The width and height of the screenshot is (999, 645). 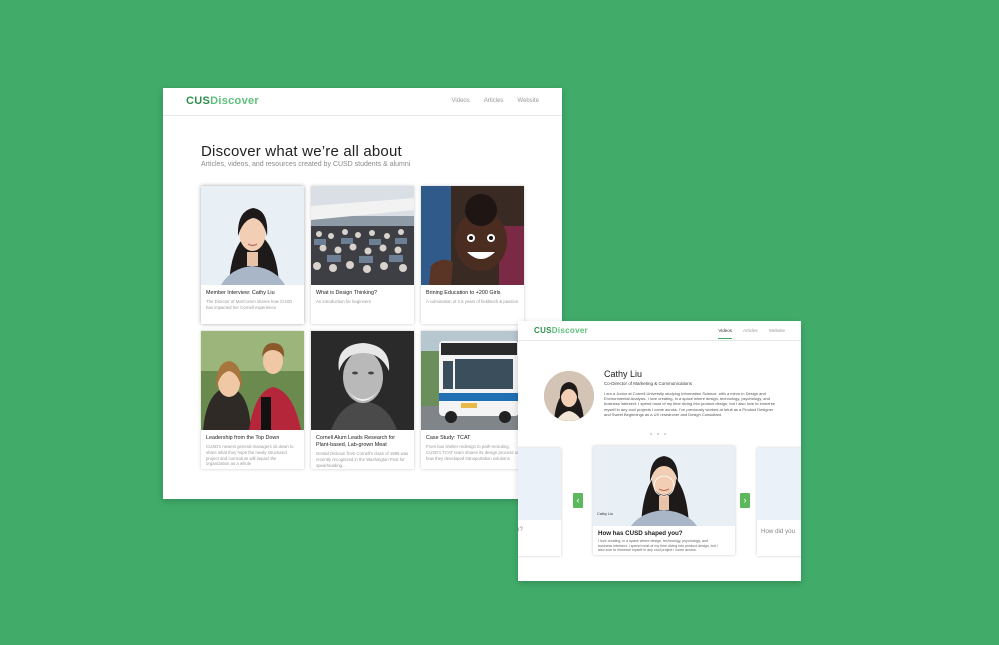 I want to click on chevron-right-icon: ›, so click(x=745, y=500).